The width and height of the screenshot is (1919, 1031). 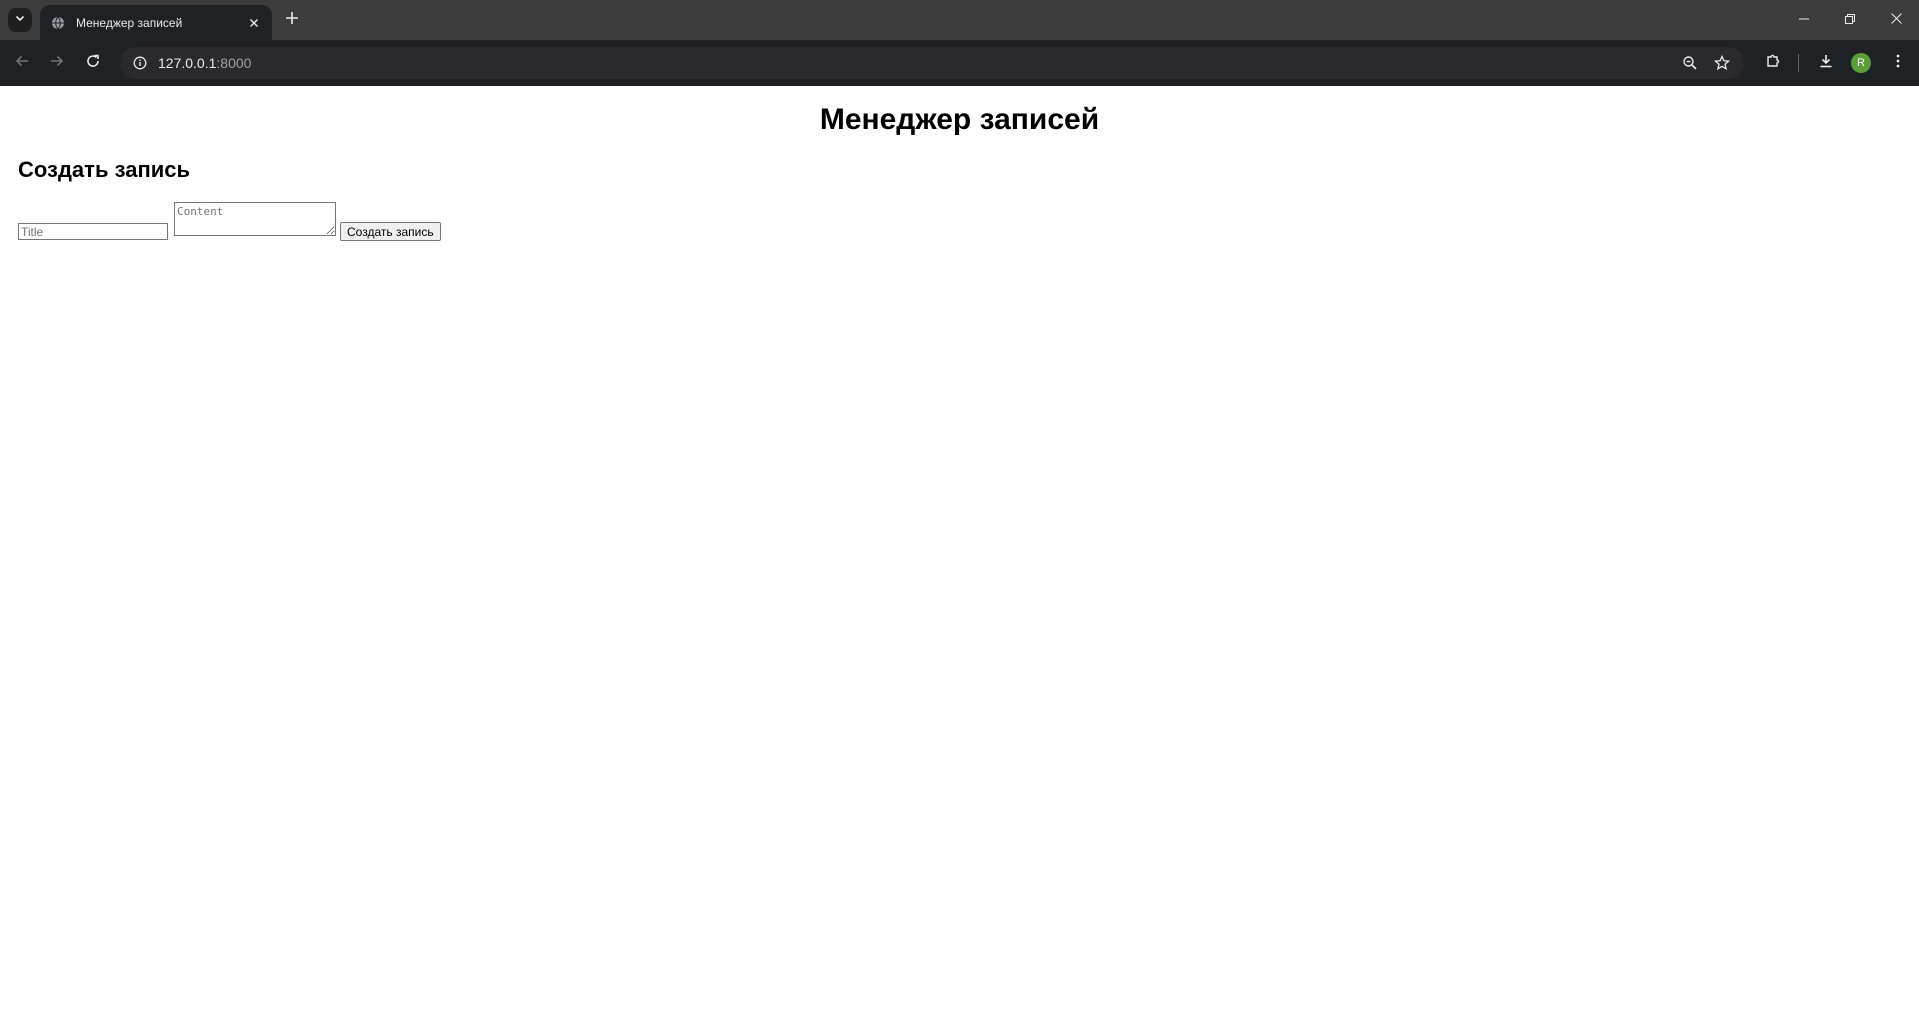 I want to click on arrow-right-icon, so click(x=57, y=63).